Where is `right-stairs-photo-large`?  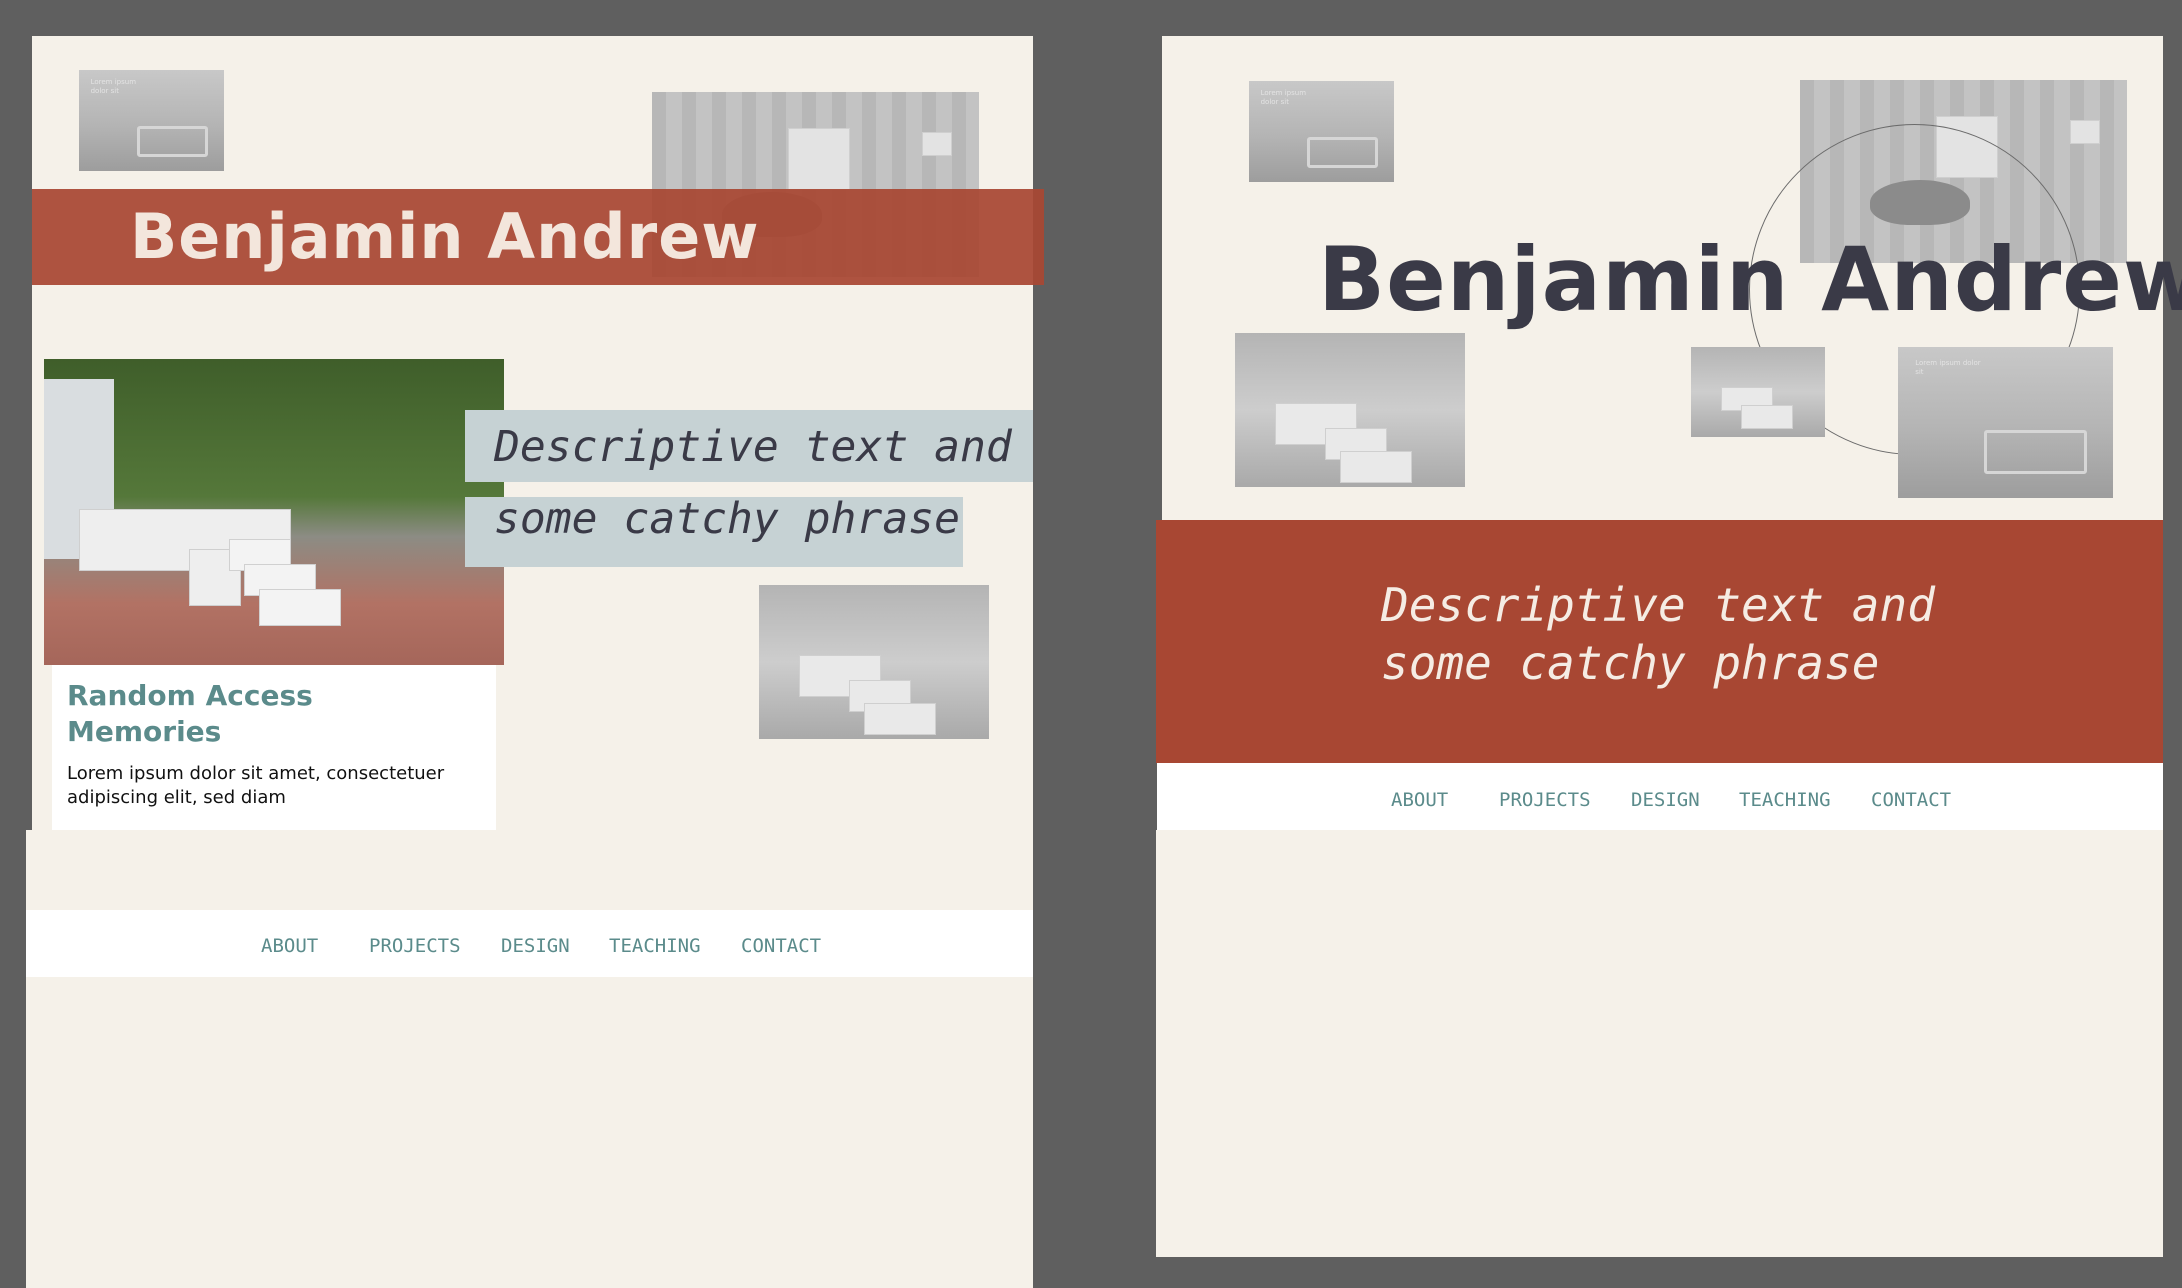
right-stairs-photo-large is located at coordinates (1350, 410).